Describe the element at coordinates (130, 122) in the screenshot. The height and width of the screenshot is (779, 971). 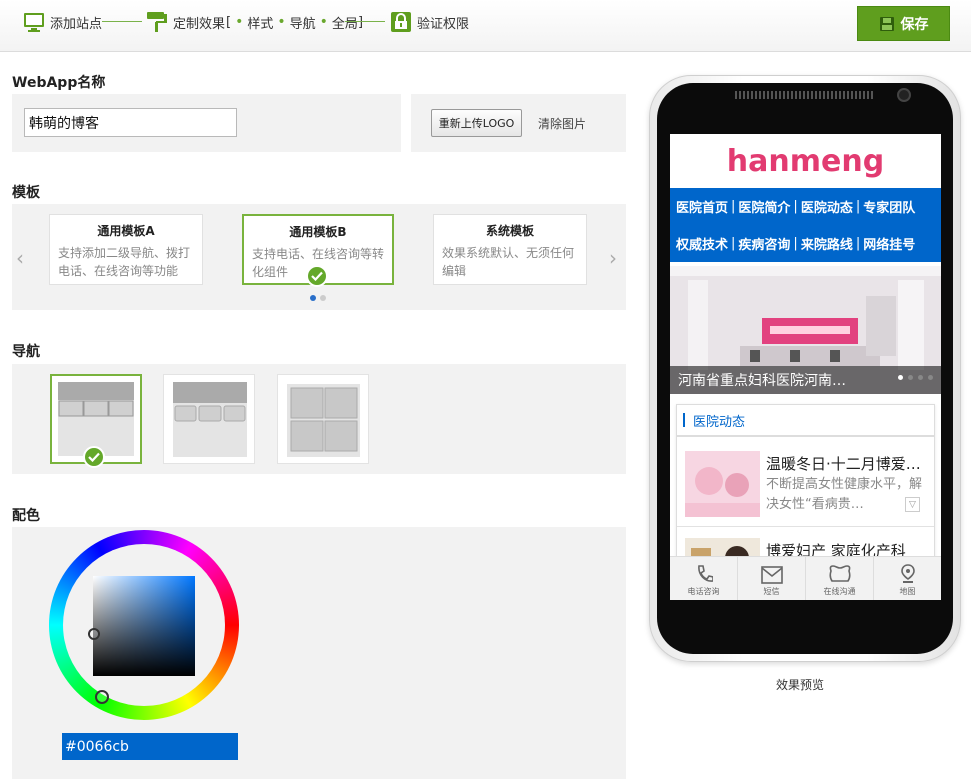
I see `webapp-name-input` at that location.